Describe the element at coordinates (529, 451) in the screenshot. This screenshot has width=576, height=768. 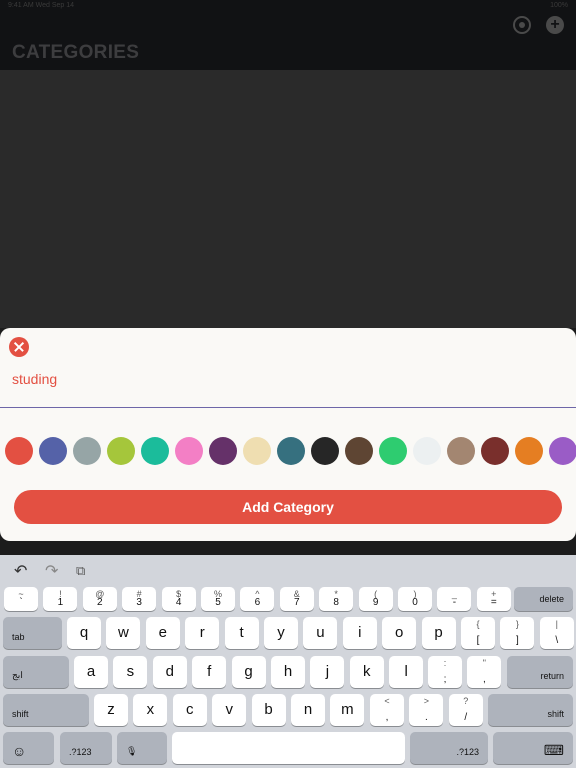
I see `color-swatch-orange` at that location.